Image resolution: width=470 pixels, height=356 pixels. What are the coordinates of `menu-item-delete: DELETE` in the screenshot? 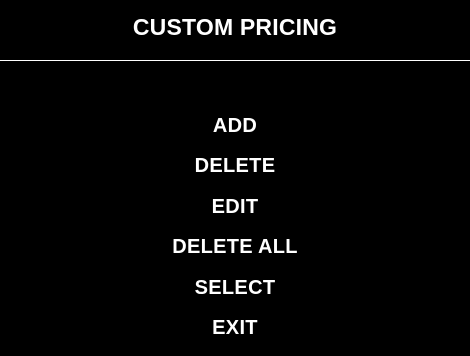 It's located at (235, 174).